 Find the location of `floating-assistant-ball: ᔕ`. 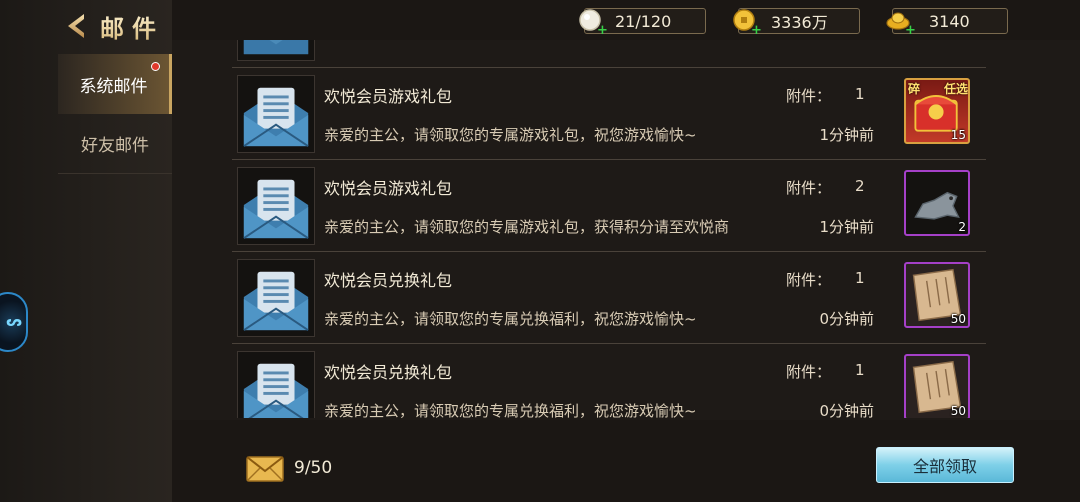

floating-assistant-ball: ᔕ is located at coordinates (14, 322).